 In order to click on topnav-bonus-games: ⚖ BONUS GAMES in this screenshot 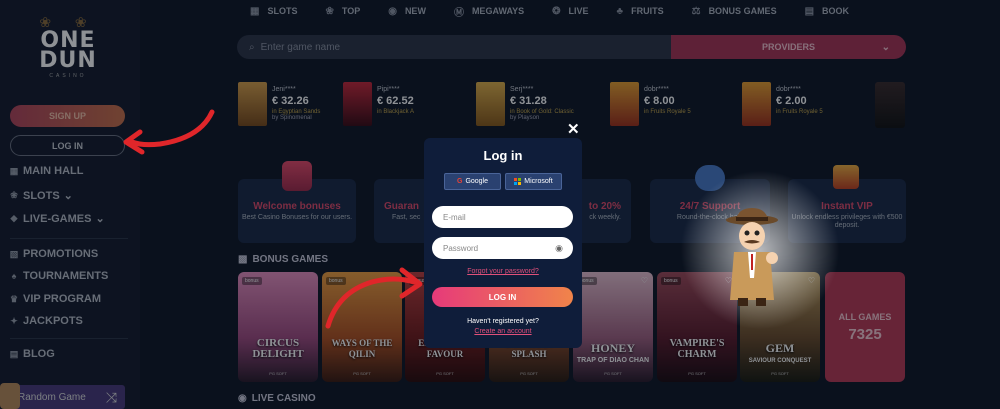, I will do `click(734, 11)`.